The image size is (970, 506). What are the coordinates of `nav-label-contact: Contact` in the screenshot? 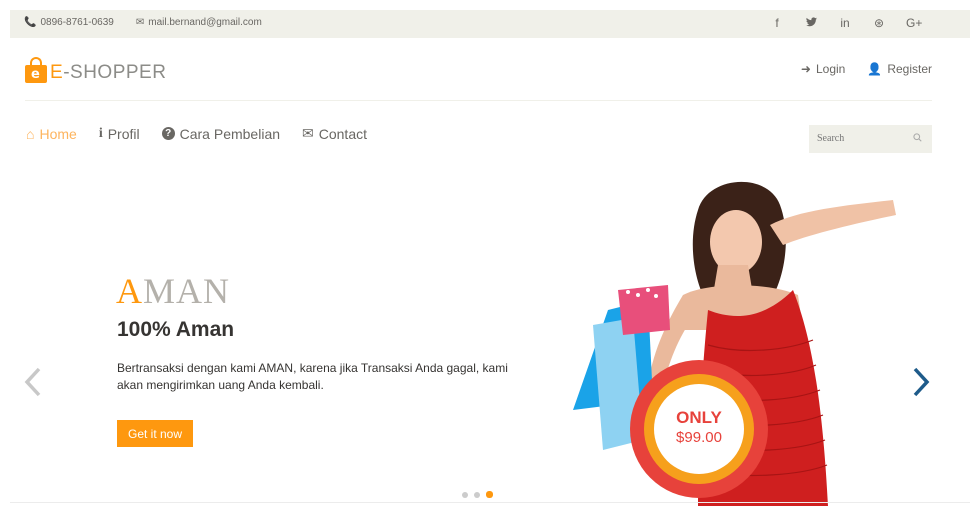 It's located at (342, 133).